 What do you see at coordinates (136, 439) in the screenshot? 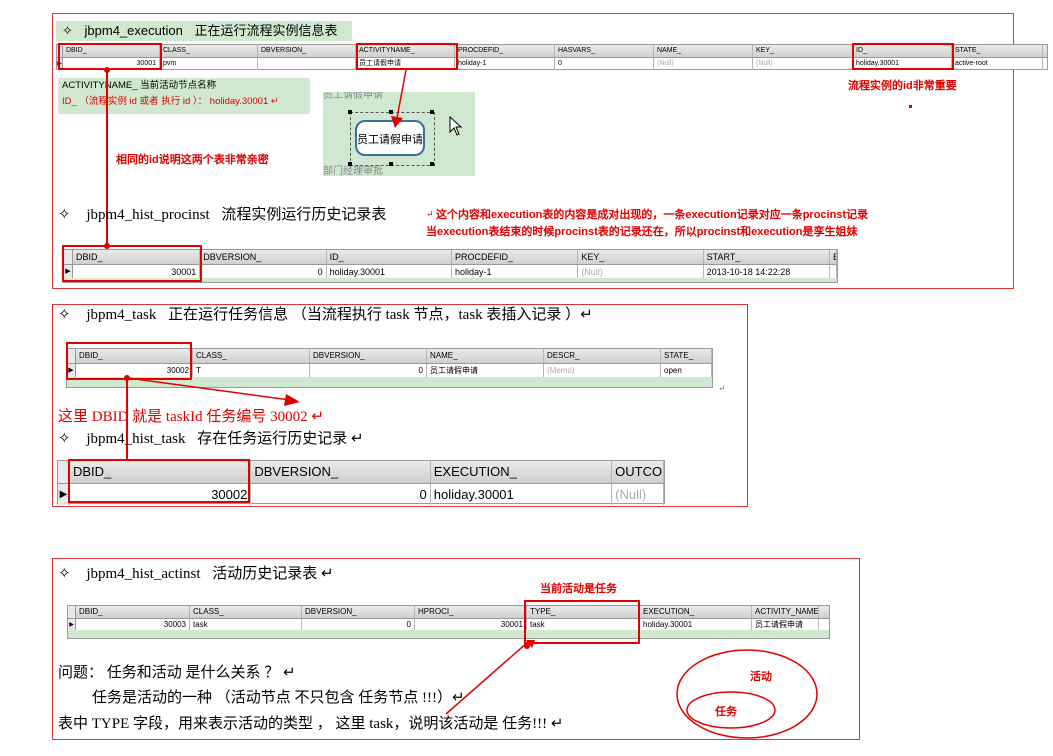
I see `hist-task-table-name: jbpm4_hist_task` at bounding box center [136, 439].